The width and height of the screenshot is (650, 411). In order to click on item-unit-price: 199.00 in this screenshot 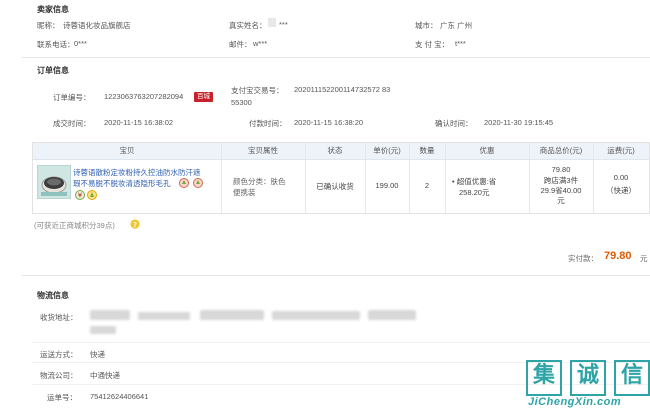, I will do `click(387, 185)`.